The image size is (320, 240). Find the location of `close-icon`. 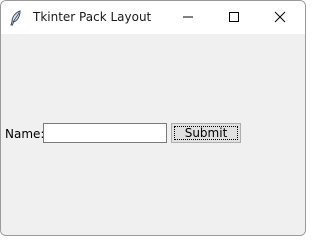

close-icon is located at coordinates (280, 17).